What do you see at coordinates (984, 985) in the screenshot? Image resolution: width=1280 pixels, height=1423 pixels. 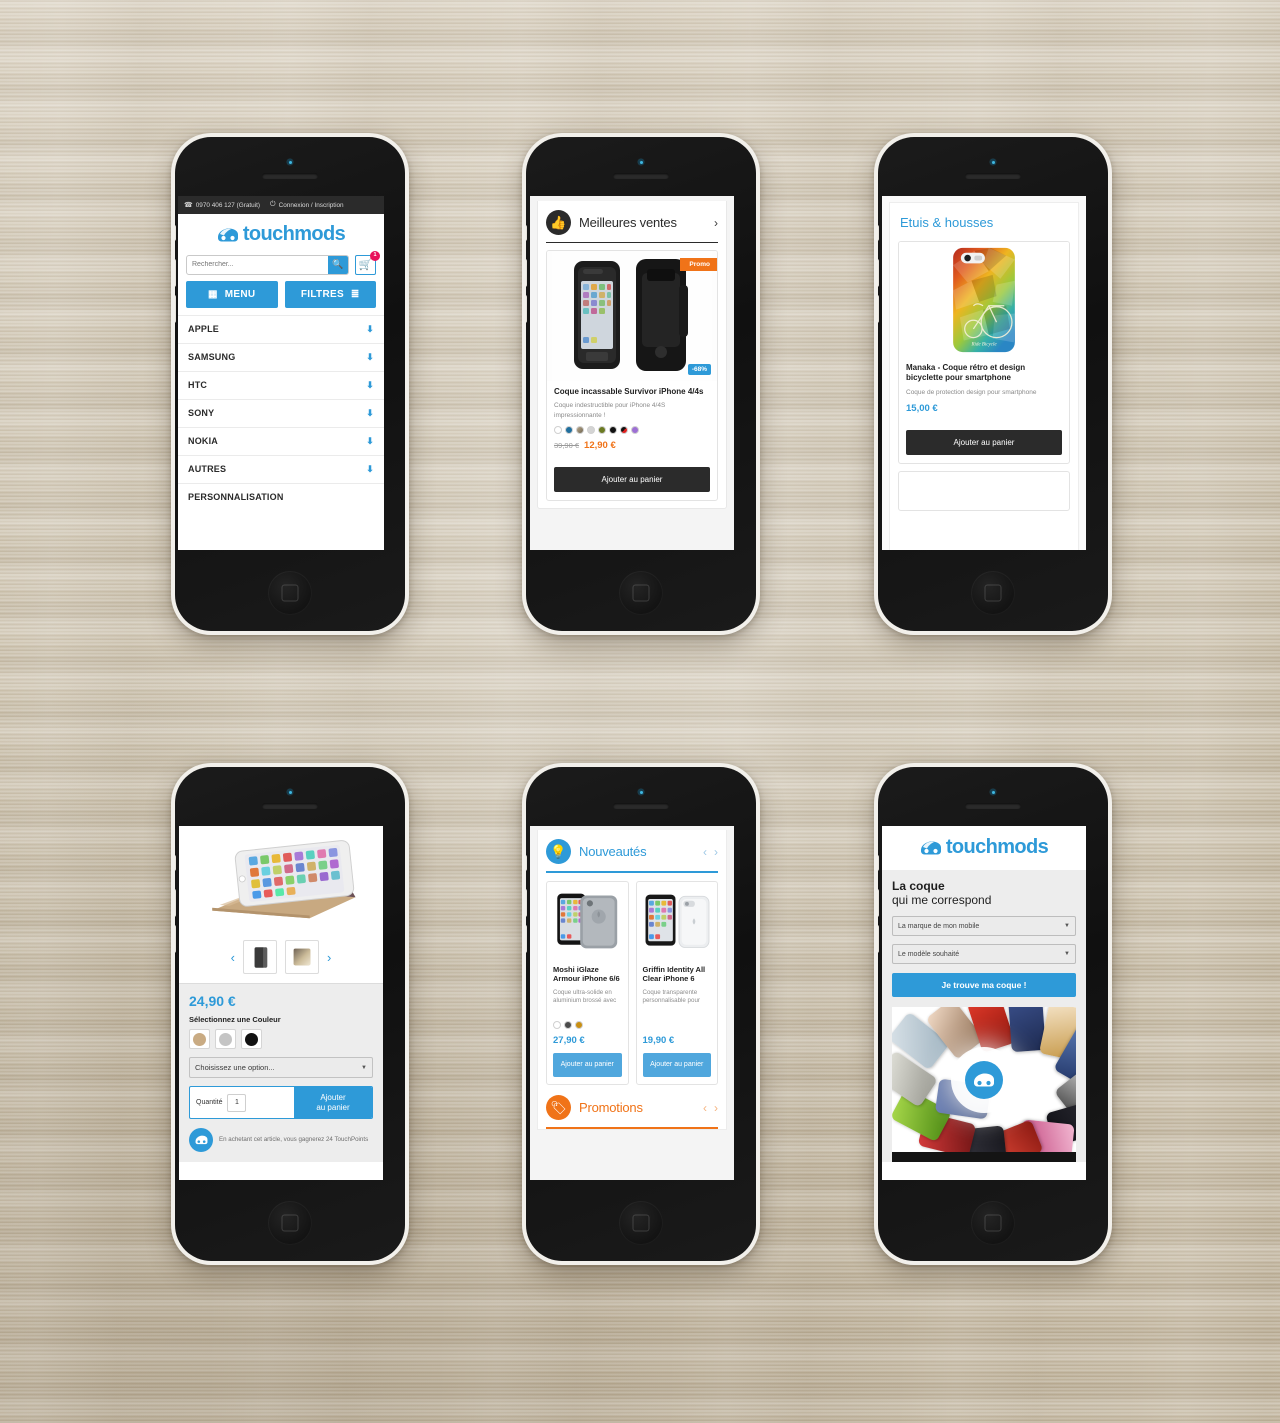 I see `find-case-button: Je trouve ma coque !` at bounding box center [984, 985].